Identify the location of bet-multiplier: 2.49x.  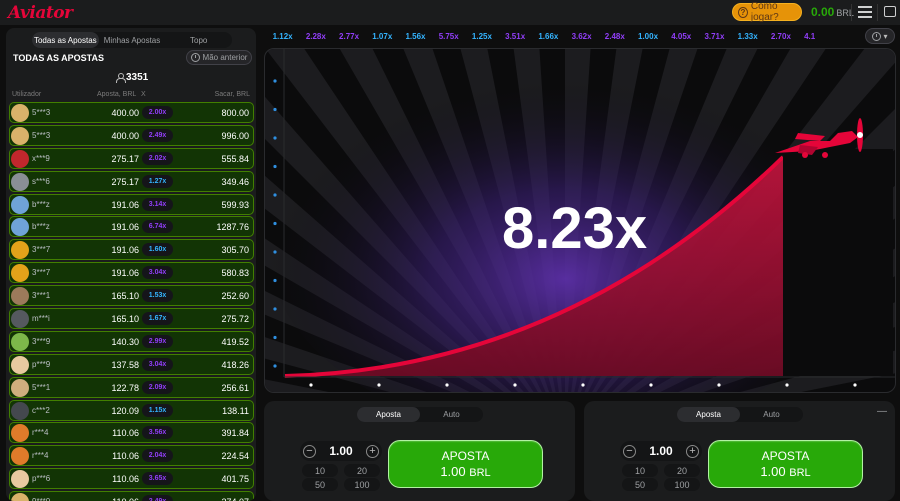
(157, 135).